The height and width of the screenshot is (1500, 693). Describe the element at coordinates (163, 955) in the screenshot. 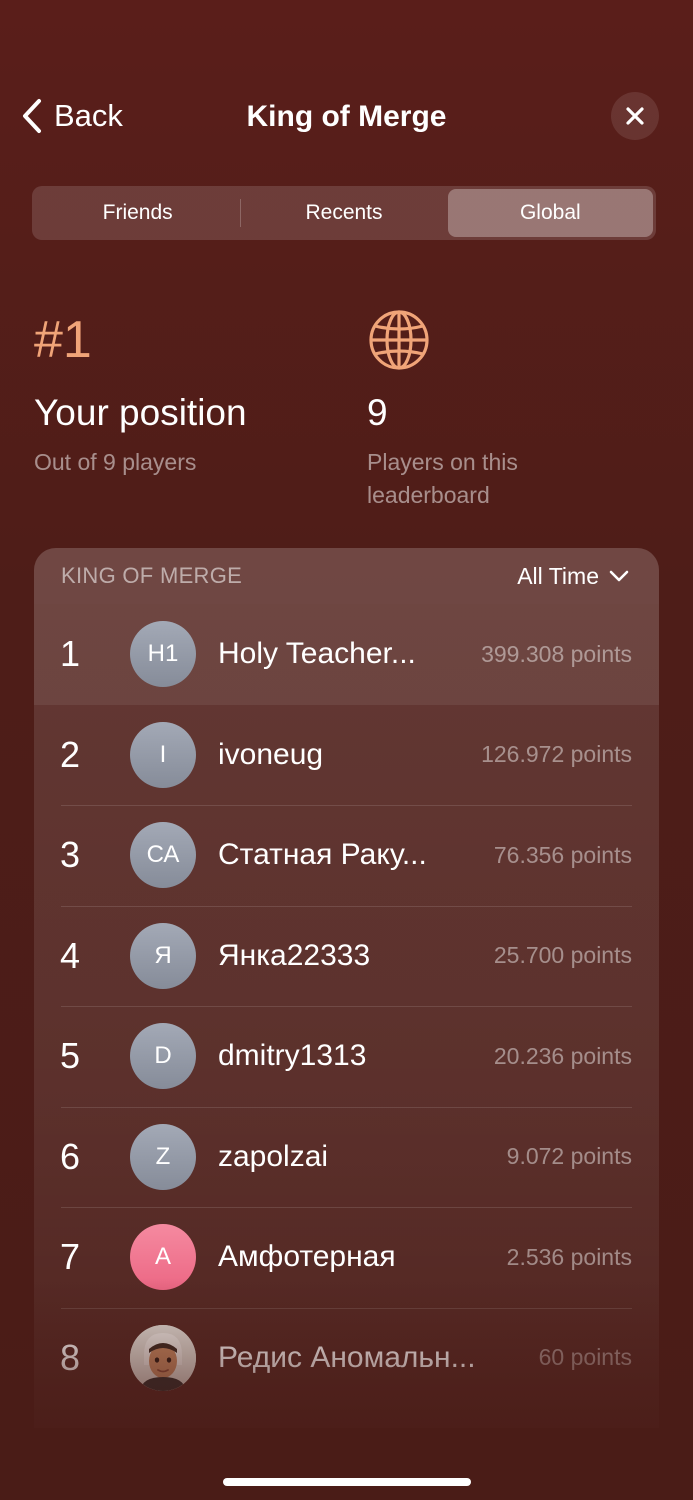

I see `avatar: Я` at that location.